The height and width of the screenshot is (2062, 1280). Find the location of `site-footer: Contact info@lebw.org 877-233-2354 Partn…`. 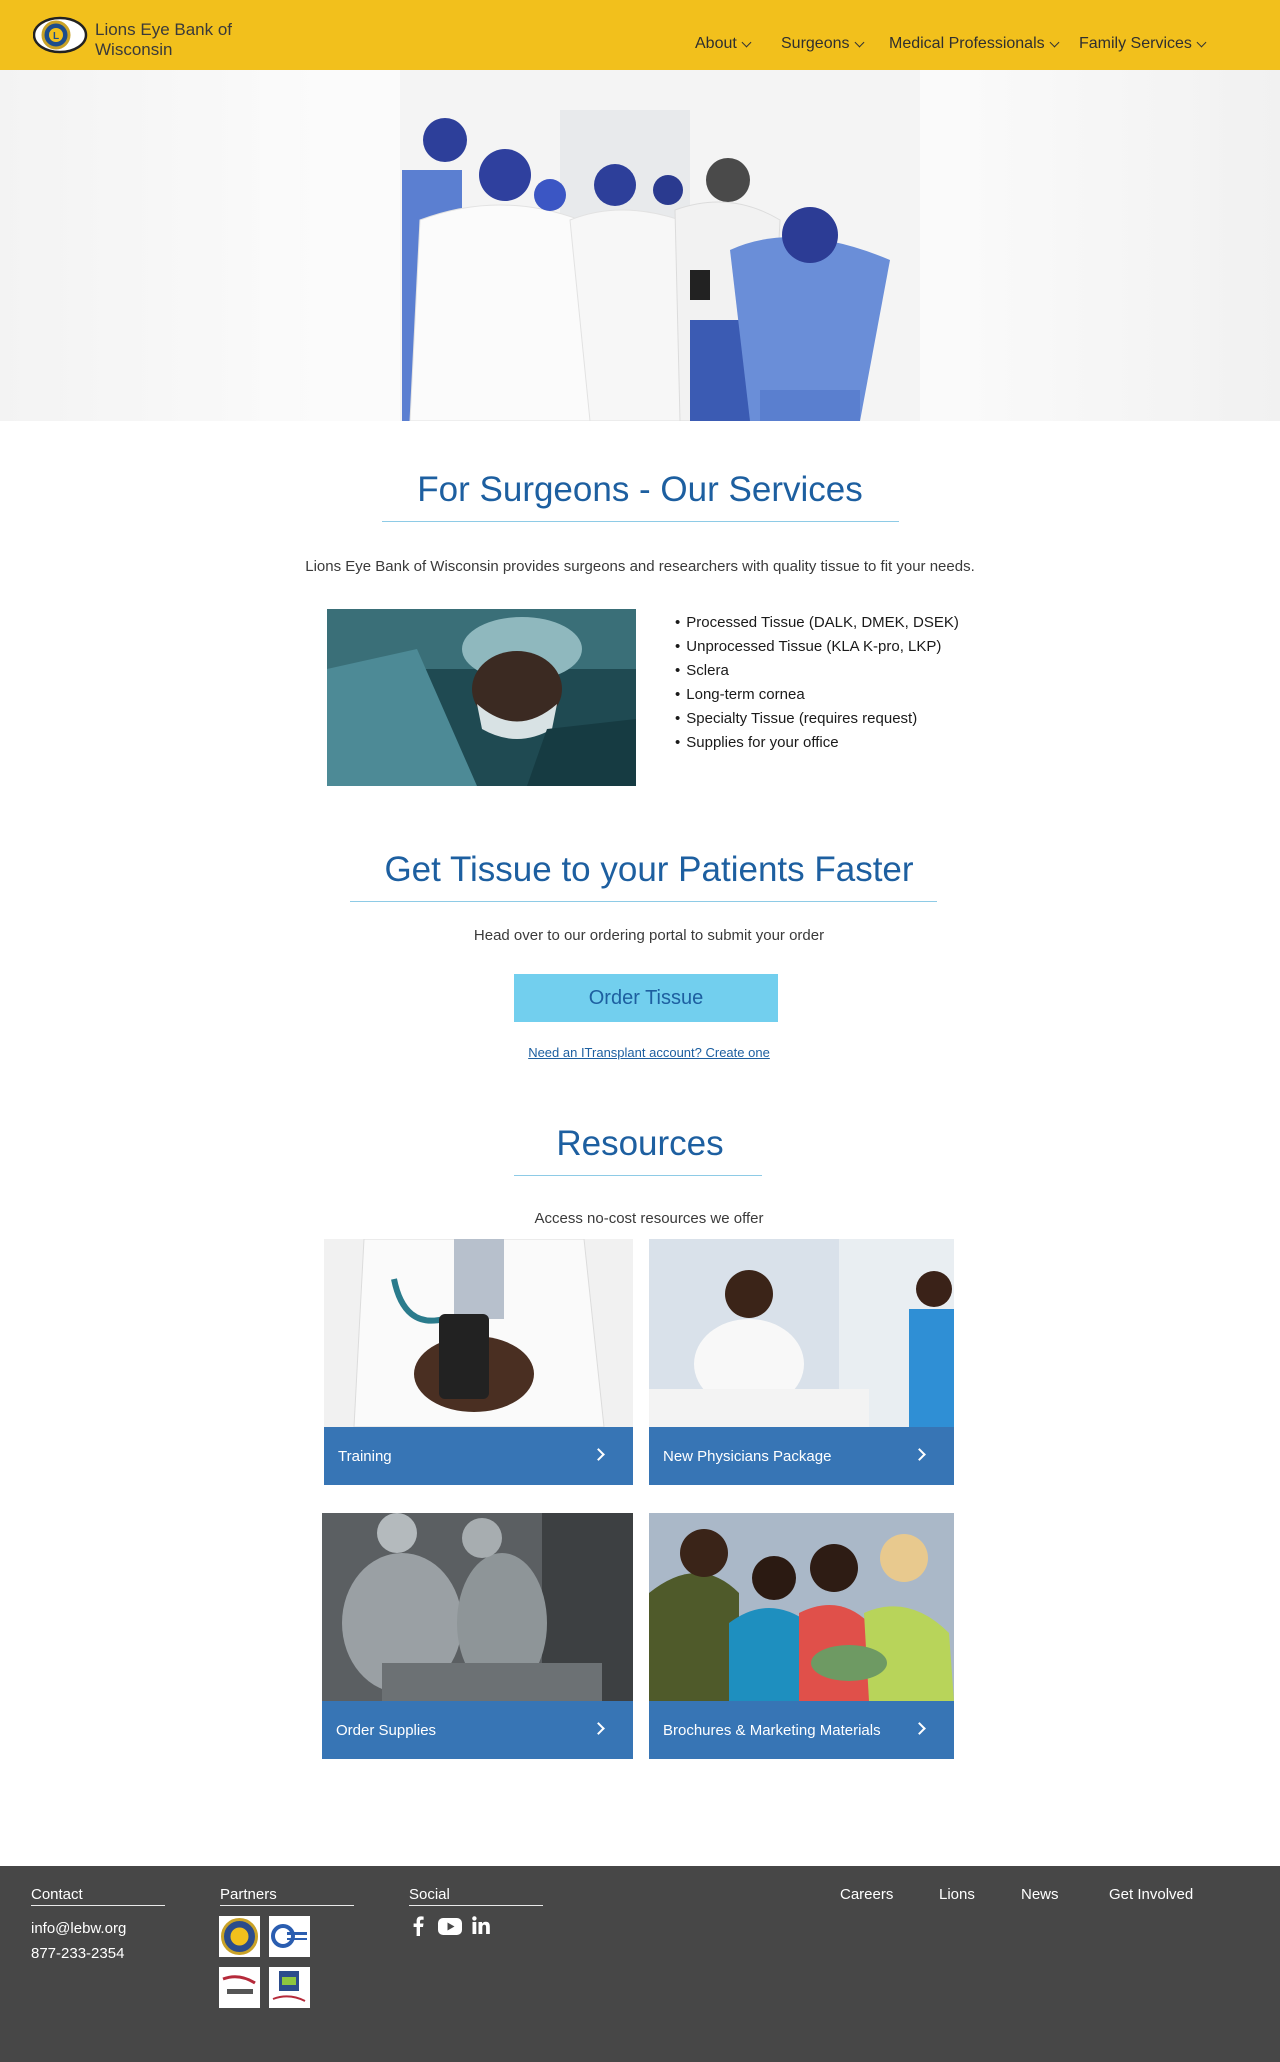

site-footer: Contact info@lebw.org 877-233-2354 Partn… is located at coordinates (640, 1964).